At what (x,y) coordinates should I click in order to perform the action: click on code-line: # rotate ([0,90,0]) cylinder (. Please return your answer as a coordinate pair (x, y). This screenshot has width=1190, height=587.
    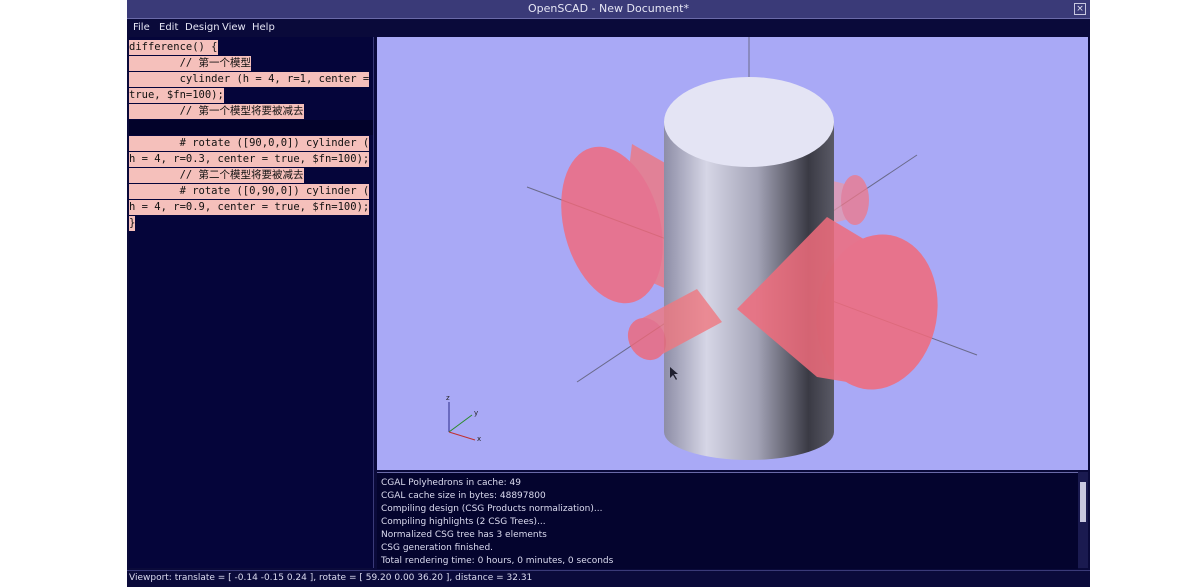
    Looking at the image, I should click on (249, 191).